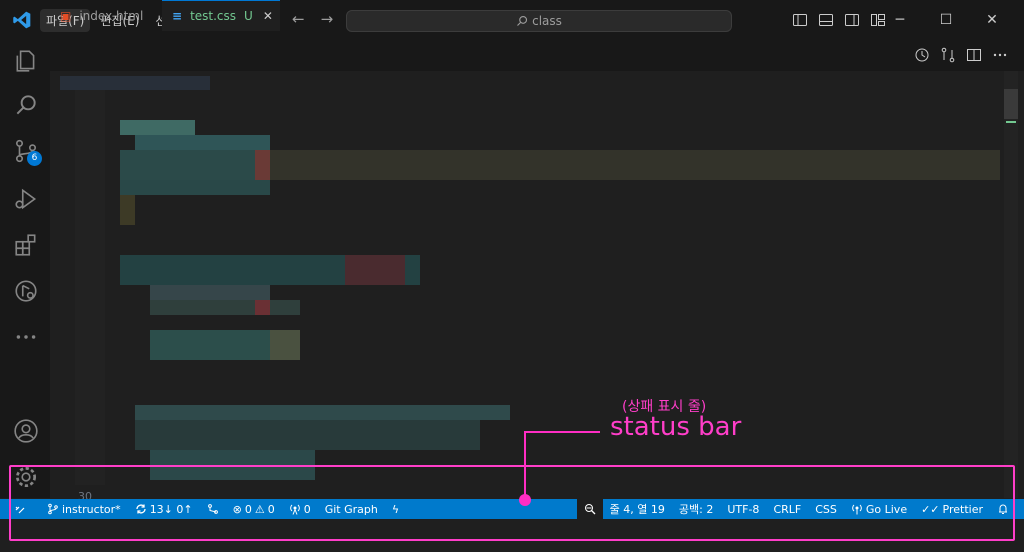 This screenshot has width=1024, height=552. What do you see at coordinates (26, 199) in the screenshot?
I see `run-debug-icon` at bounding box center [26, 199].